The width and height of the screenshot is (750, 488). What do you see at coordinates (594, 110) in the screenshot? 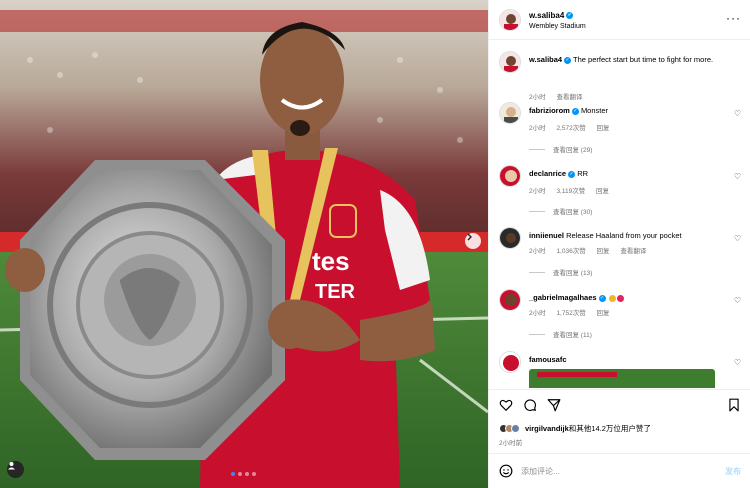
I see `comment-body: Monster` at bounding box center [594, 110].